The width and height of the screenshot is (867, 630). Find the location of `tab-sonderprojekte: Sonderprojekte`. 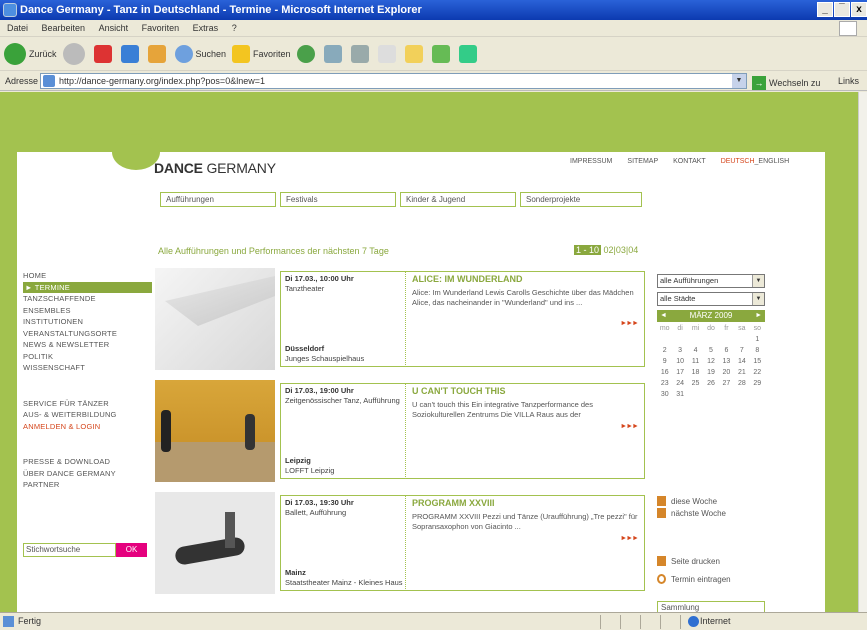

tab-sonderprojekte: Sonderprojekte is located at coordinates (581, 199).